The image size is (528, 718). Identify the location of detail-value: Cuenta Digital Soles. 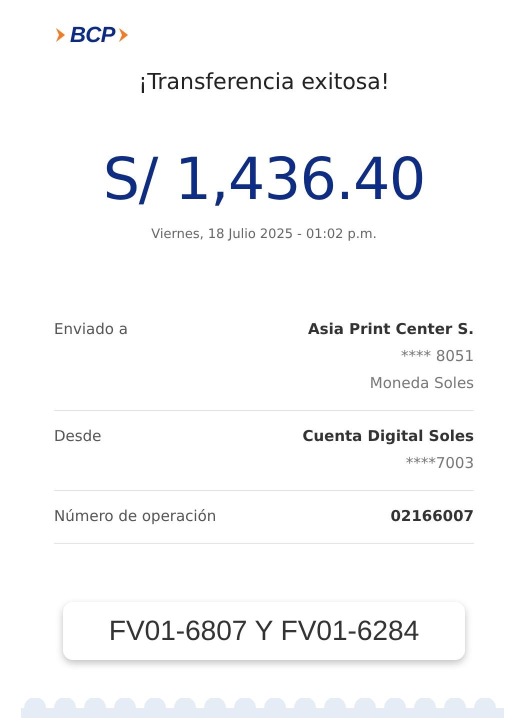
(388, 436).